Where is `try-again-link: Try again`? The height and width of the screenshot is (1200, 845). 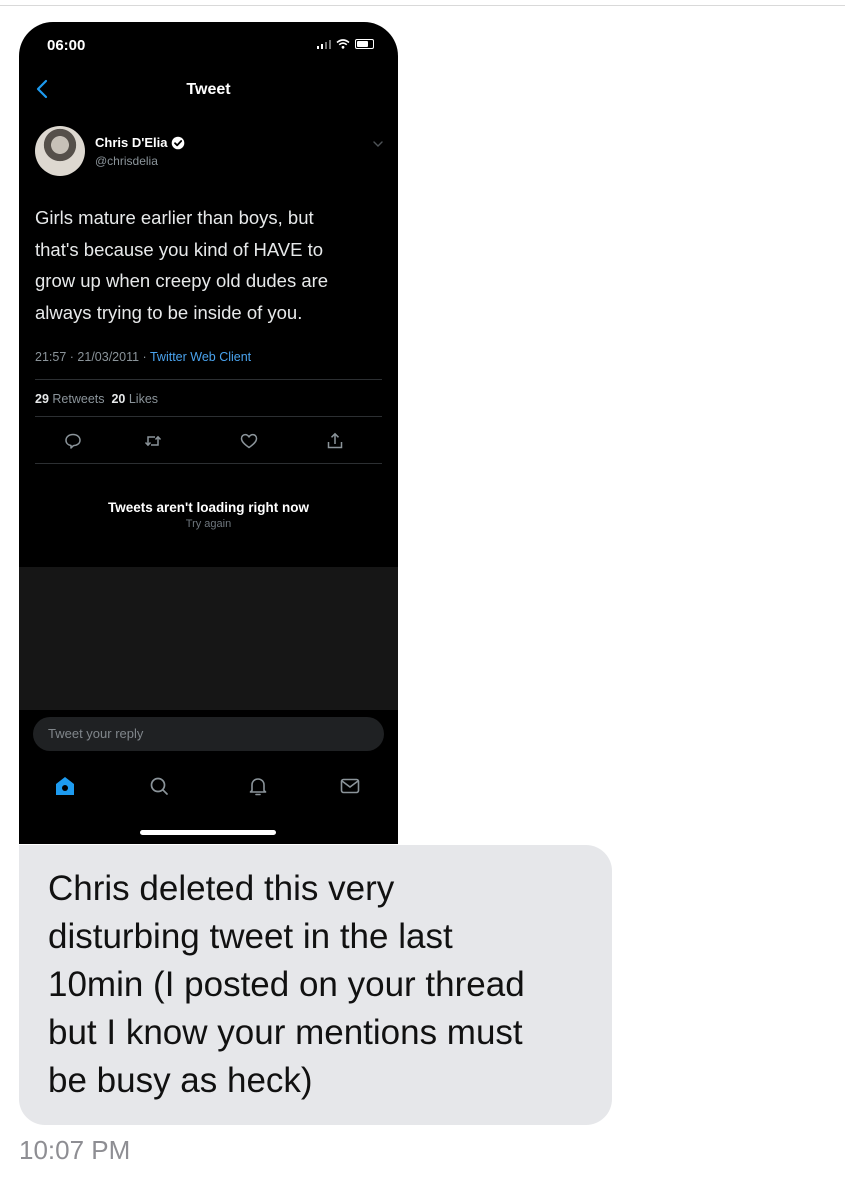
try-again-link: Try again is located at coordinates (208, 524).